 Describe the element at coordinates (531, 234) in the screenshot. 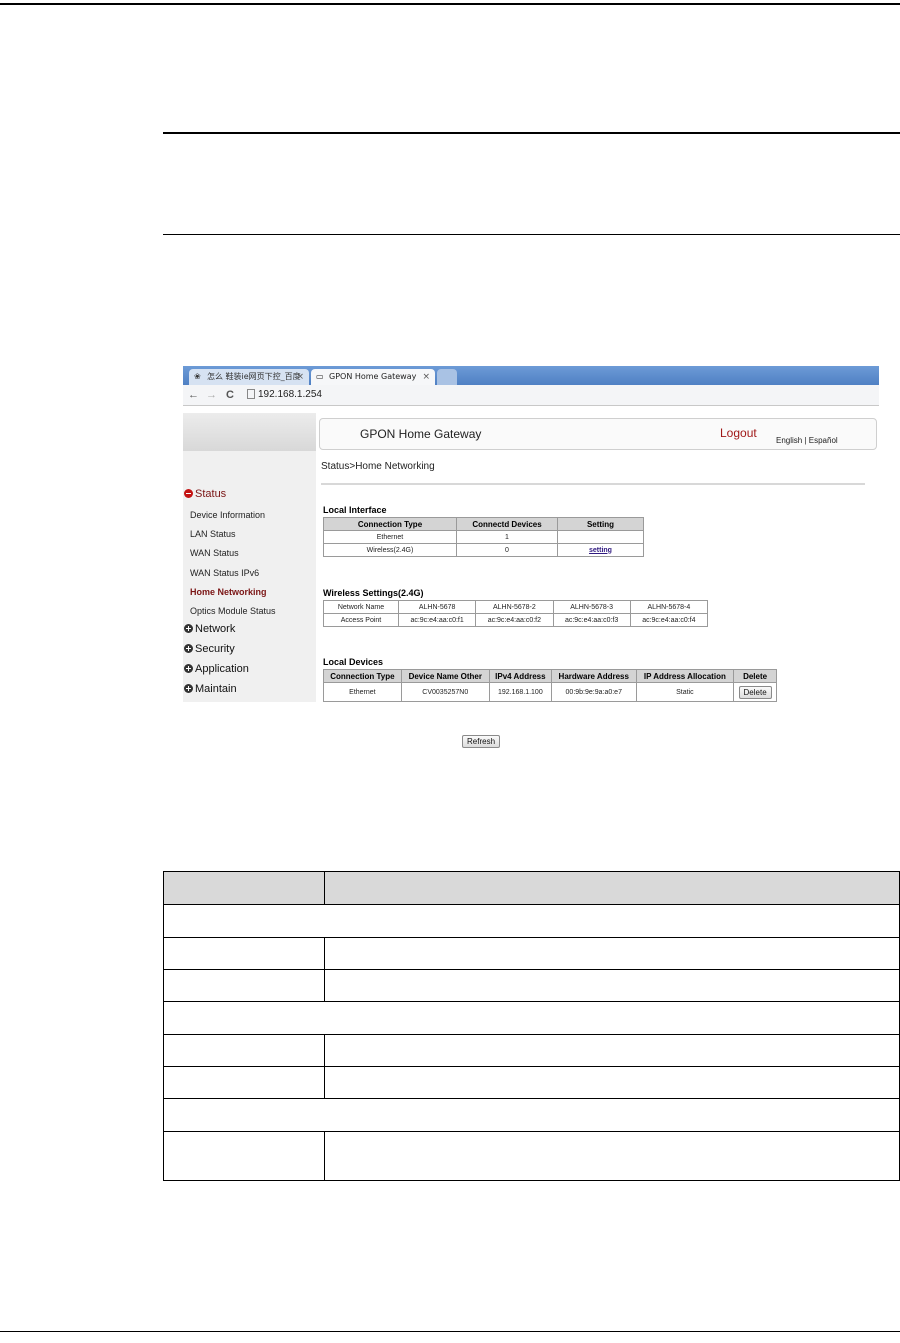

I see `note-bottom-rule` at that location.